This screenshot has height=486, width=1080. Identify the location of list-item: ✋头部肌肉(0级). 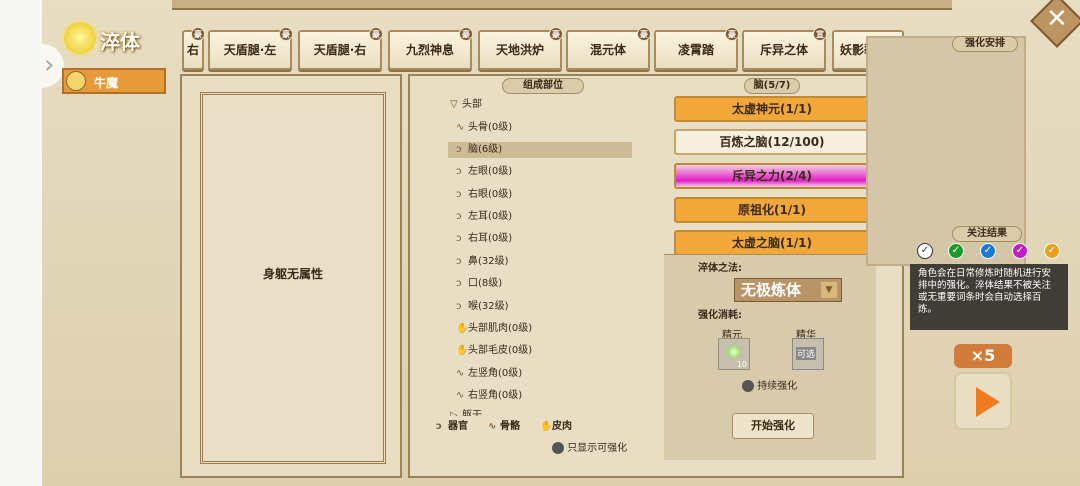
(494, 329).